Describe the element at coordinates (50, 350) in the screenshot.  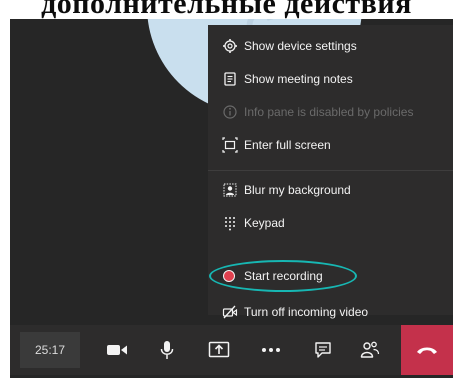
I see `call-timer: 25:17` at that location.